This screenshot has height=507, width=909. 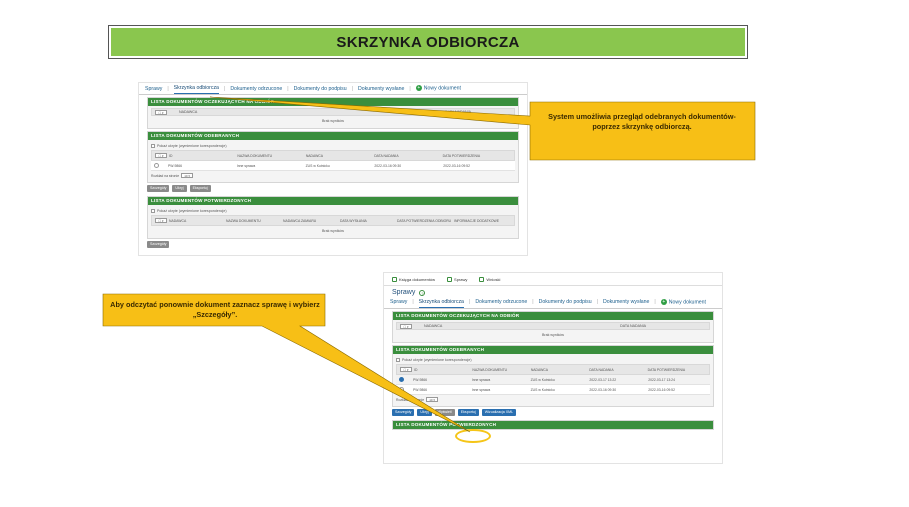 What do you see at coordinates (450, 279) in the screenshot?
I see `folder-icon` at bounding box center [450, 279].